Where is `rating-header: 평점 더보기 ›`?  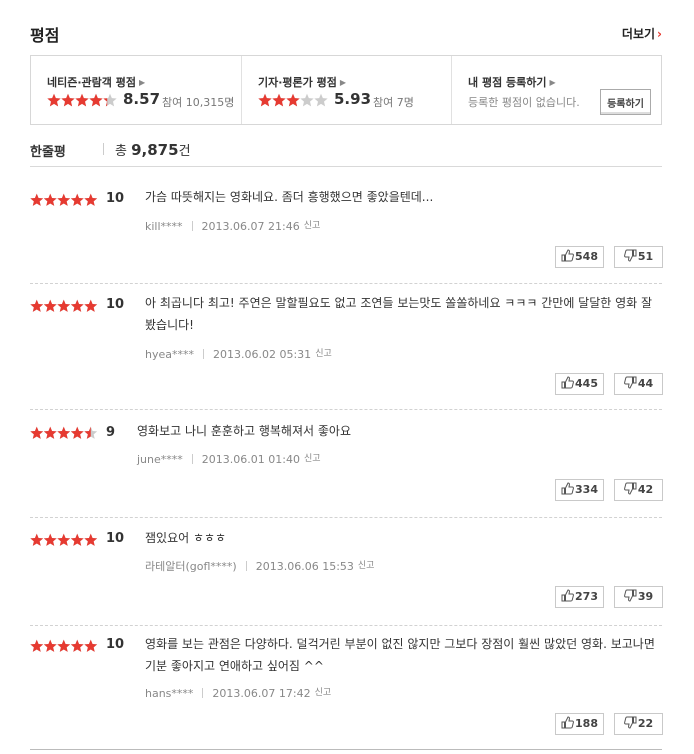
rating-header: 평점 더보기 › is located at coordinates (346, 33).